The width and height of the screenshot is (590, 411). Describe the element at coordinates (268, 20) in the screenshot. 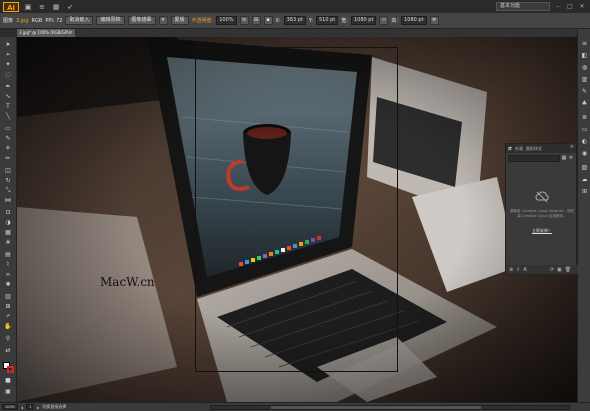

I see `reference-point-icon: ▪` at that location.